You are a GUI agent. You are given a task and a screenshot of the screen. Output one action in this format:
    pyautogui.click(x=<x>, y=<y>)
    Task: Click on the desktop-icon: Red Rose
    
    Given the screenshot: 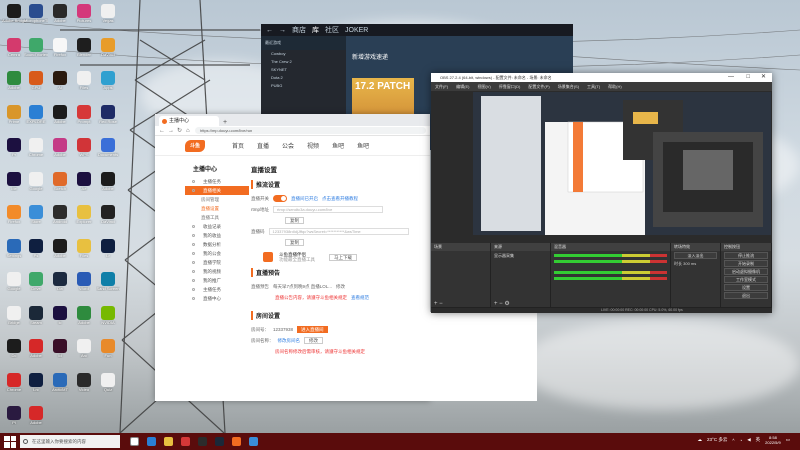 What is the action you would take?
    pyautogui.click(x=108, y=118)
    